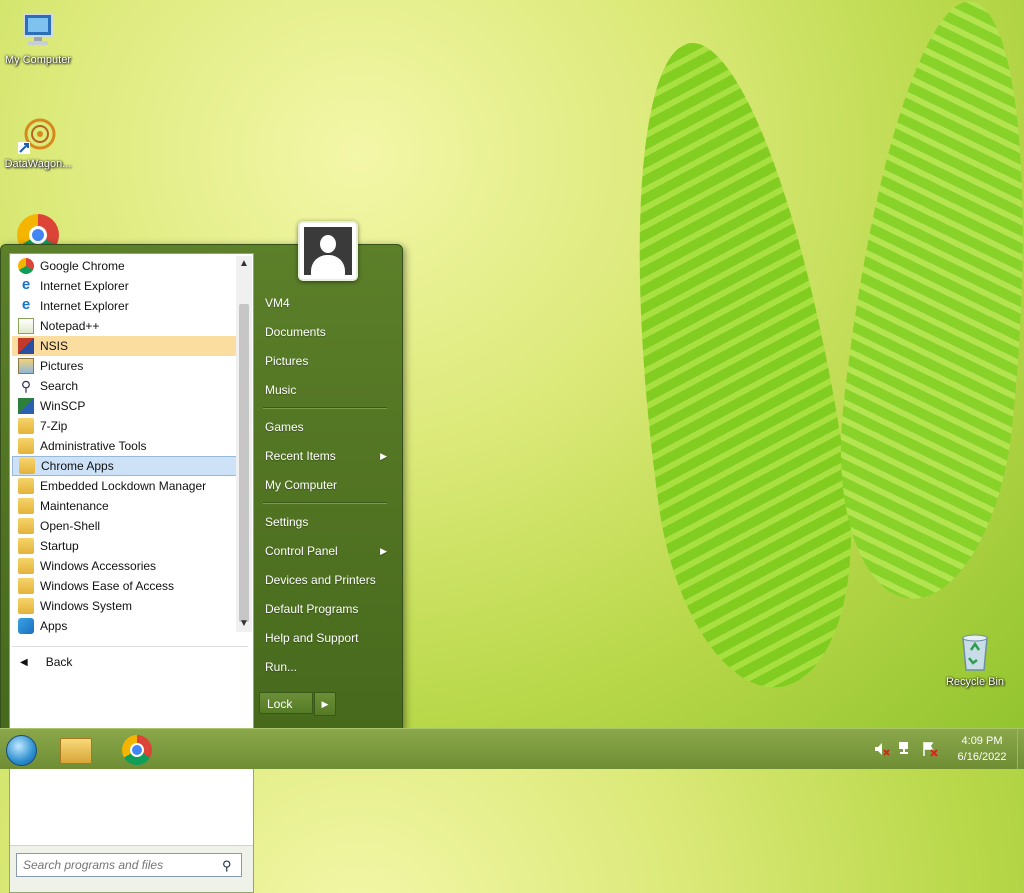  Describe the element at coordinates (244, 624) in the screenshot. I see `scroll-down-arrow-icon: ▼` at that location.